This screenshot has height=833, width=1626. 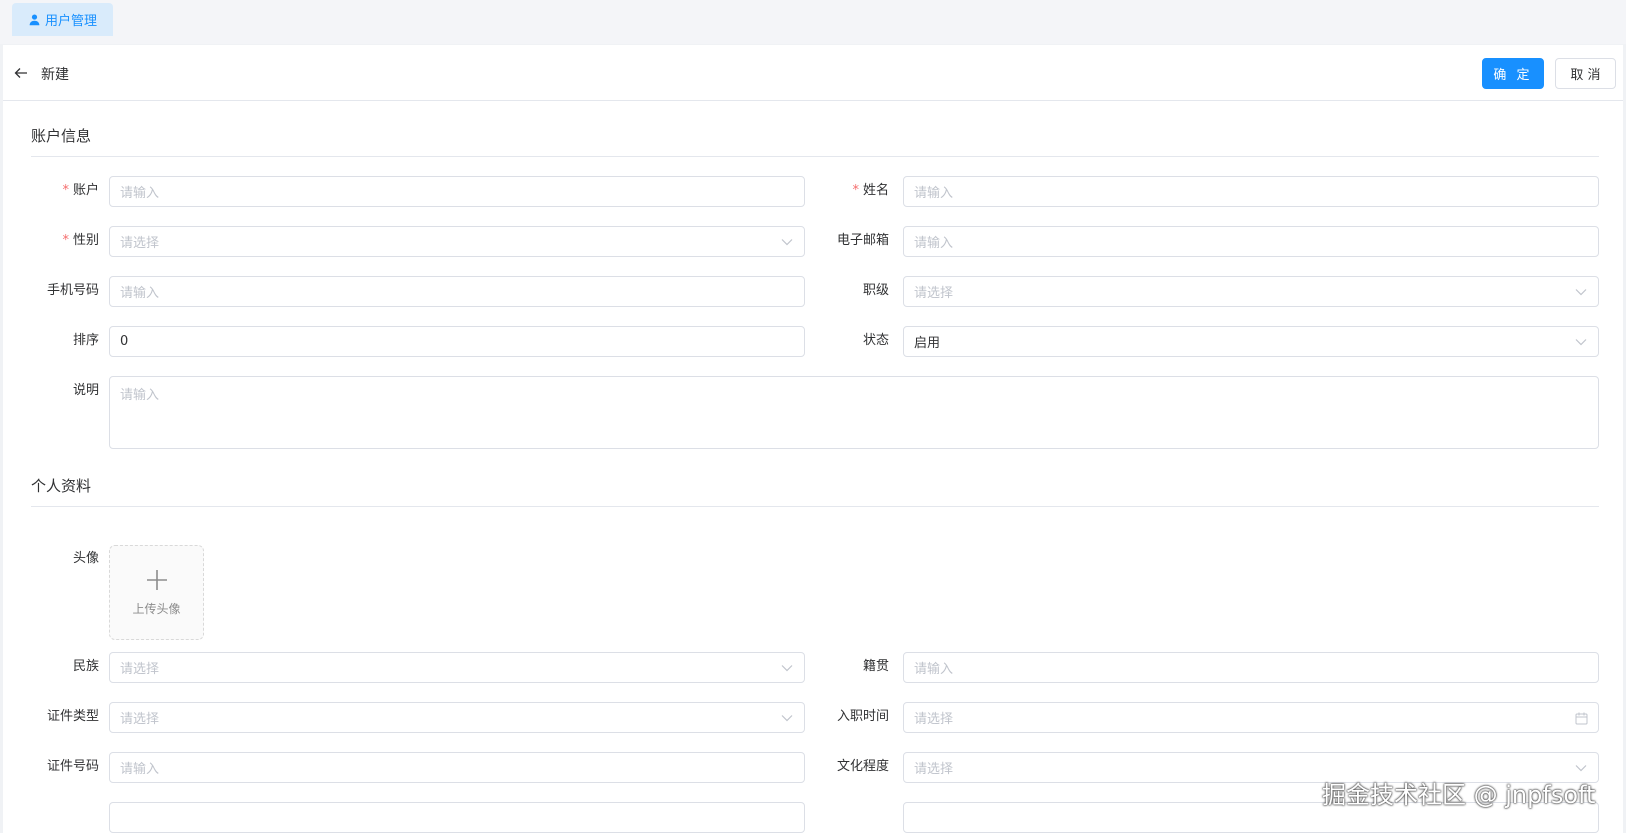 I want to click on email-input: 请输入, so click(x=1251, y=241).